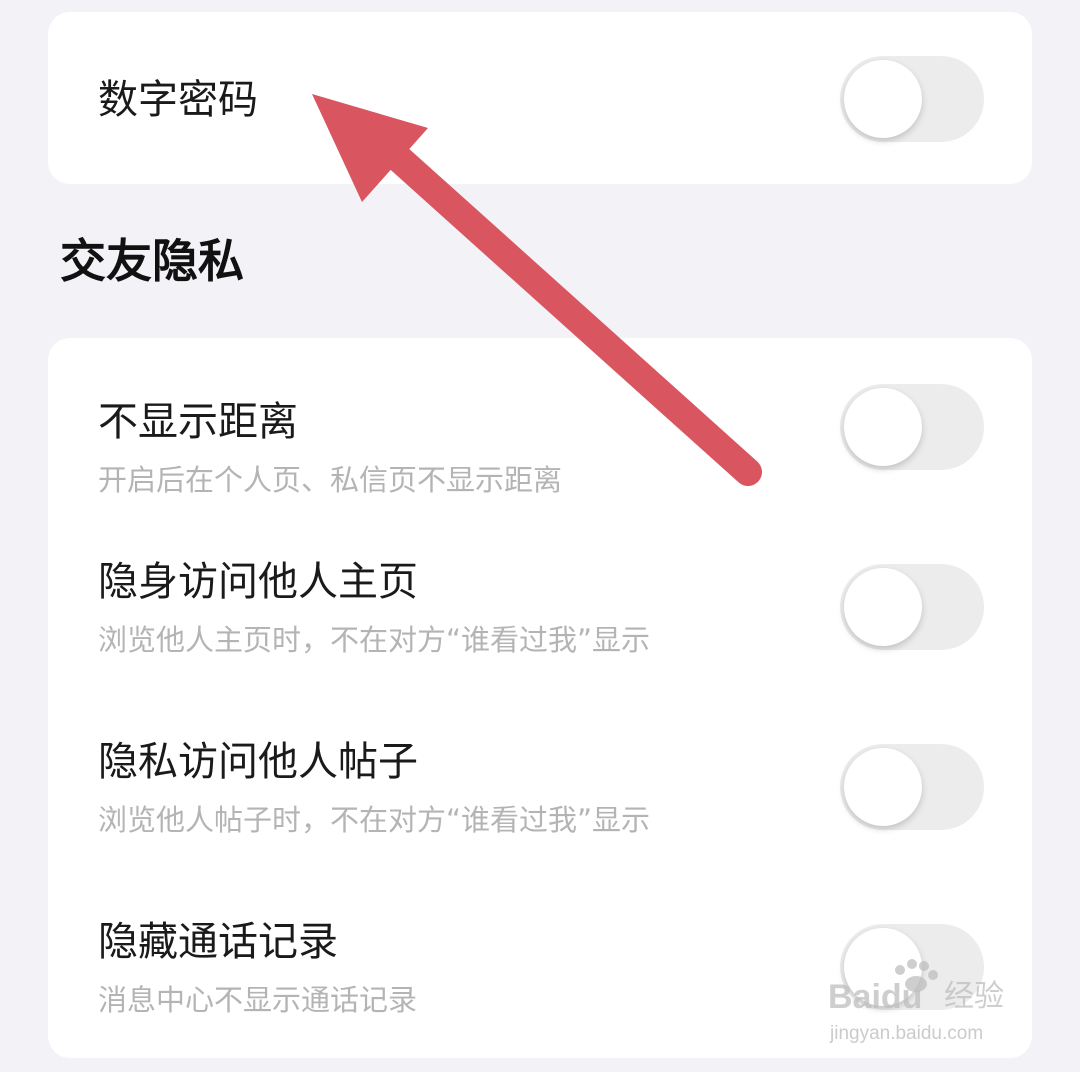 Image resolution: width=1080 pixels, height=1072 pixels. I want to click on setting-title: 隐藏通话记录, so click(218, 942).